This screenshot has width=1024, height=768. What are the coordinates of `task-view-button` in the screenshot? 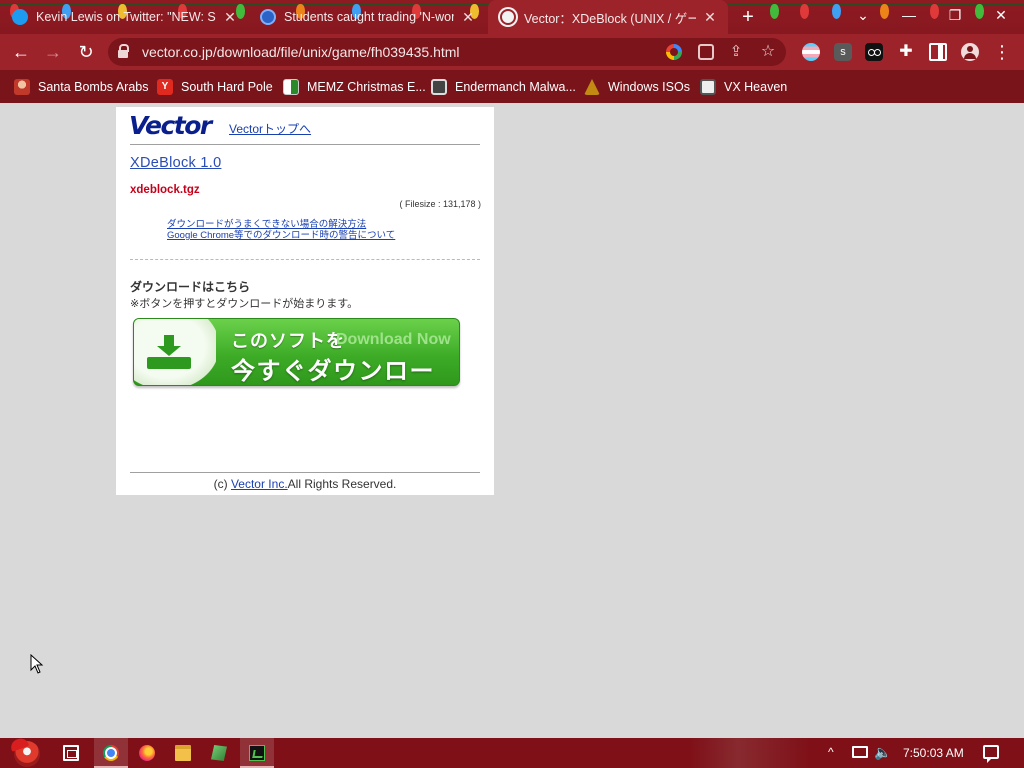 It's located at (71, 753).